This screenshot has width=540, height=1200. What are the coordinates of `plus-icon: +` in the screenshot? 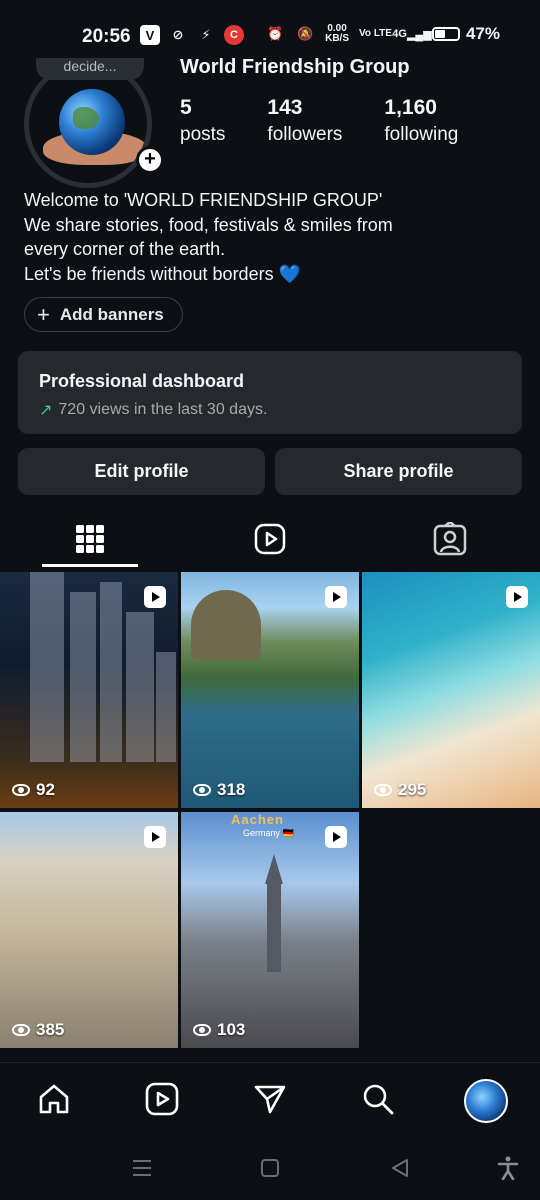 It's located at (43, 314).